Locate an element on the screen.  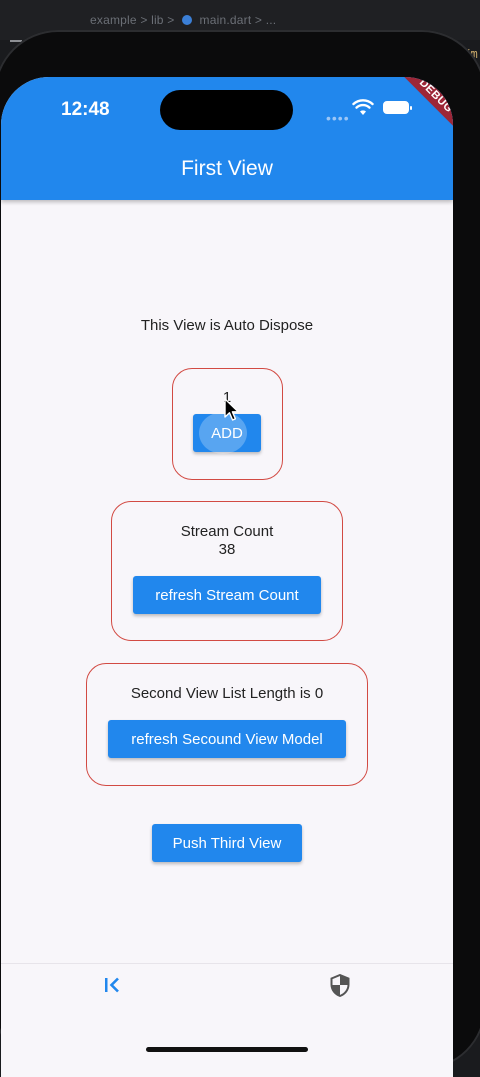
home-indicator is located at coordinates (227, 1049).